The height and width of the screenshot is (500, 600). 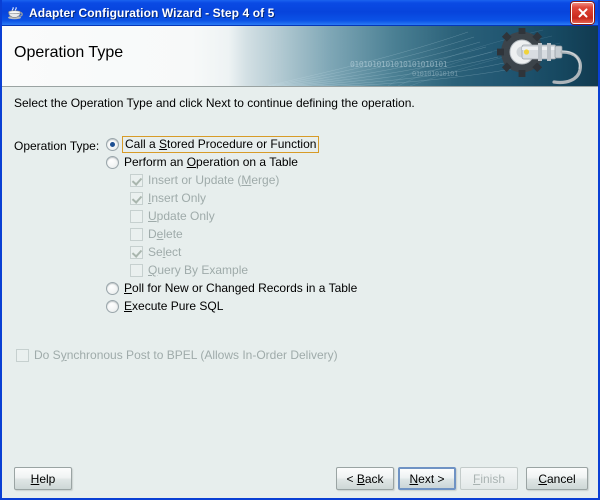 I want to click on next-button: Next >, so click(x=427, y=478).